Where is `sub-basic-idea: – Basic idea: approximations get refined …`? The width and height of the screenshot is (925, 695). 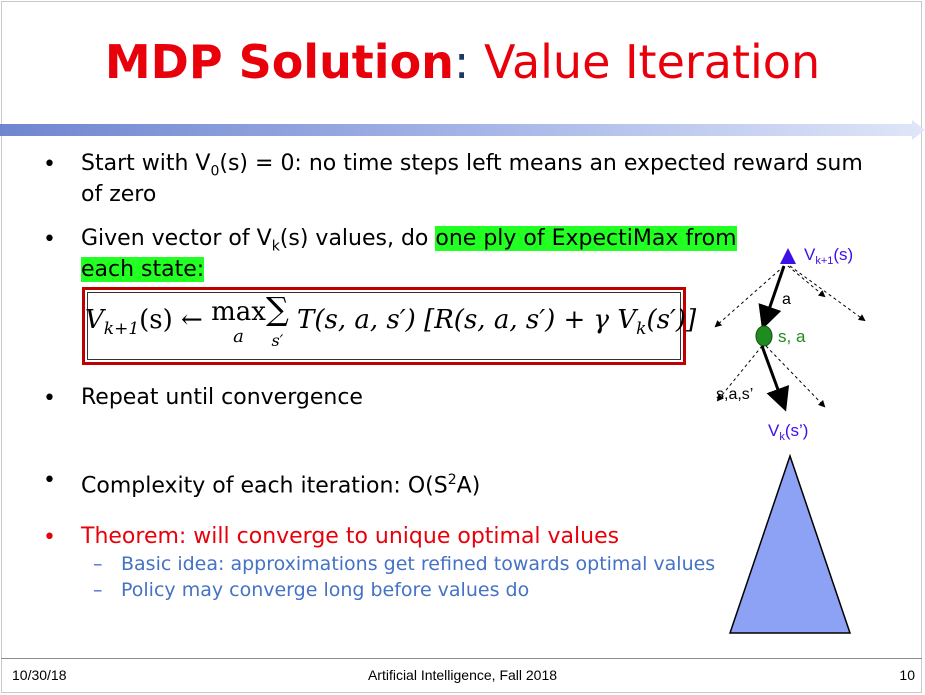
sub-basic-idea: – Basic idea: approximations get refined … is located at coordinates (404, 564).